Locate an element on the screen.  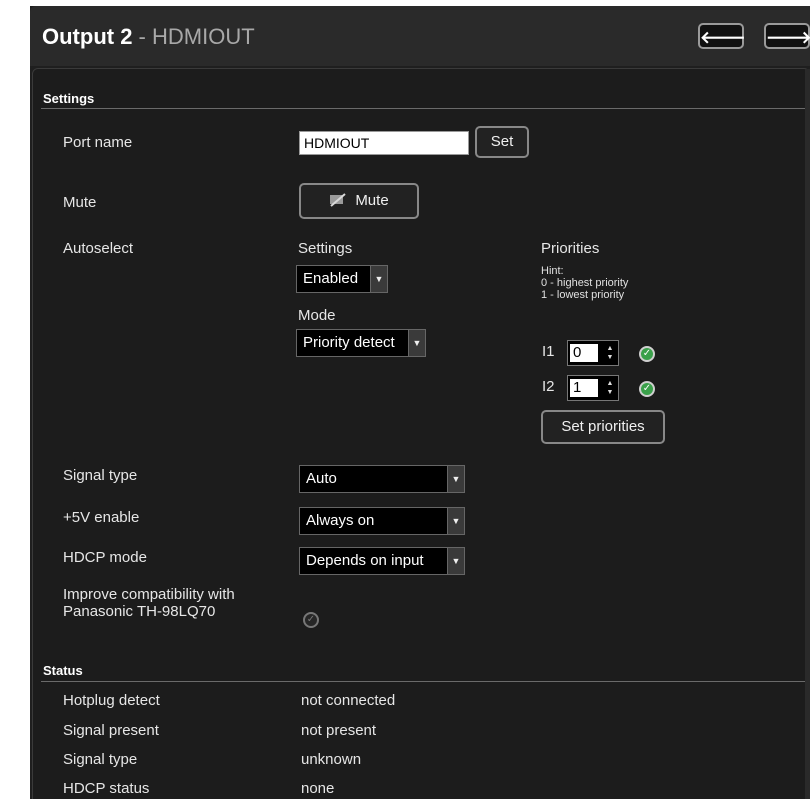
previous-button: 🡐 is located at coordinates (722, 36).